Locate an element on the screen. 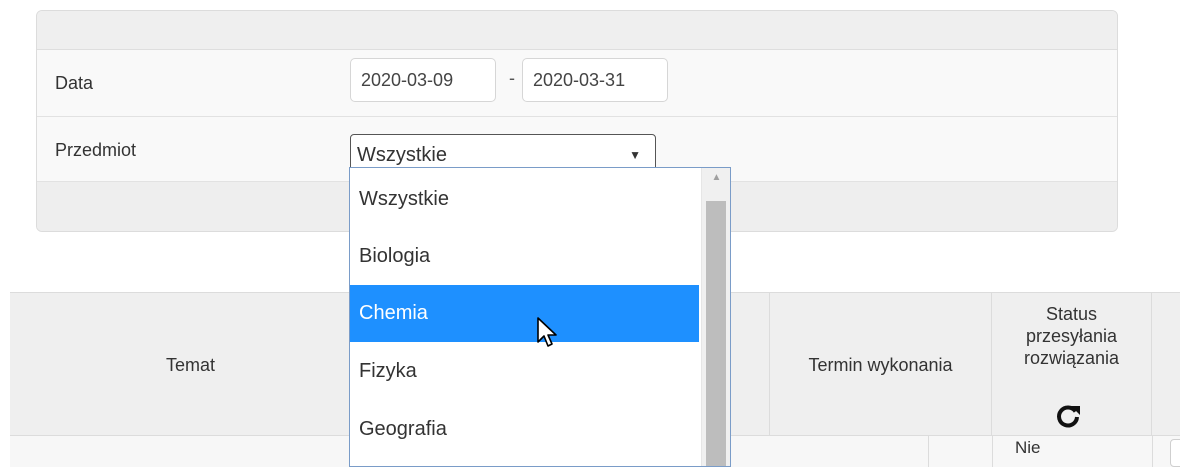  column-header-actions is located at coordinates (1166, 365).